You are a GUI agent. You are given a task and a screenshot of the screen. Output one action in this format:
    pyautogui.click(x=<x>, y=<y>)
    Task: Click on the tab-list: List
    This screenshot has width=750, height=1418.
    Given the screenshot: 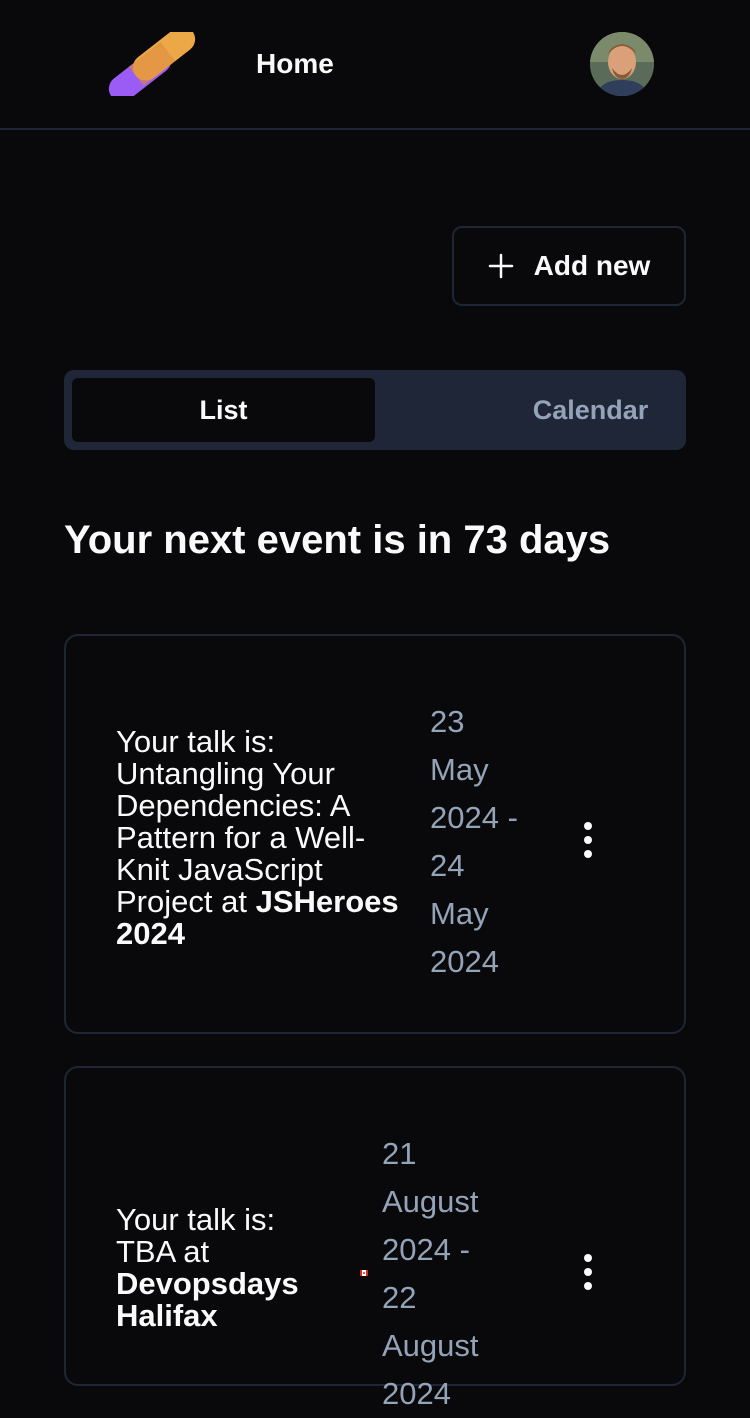 What is the action you would take?
    pyautogui.click(x=223, y=410)
    